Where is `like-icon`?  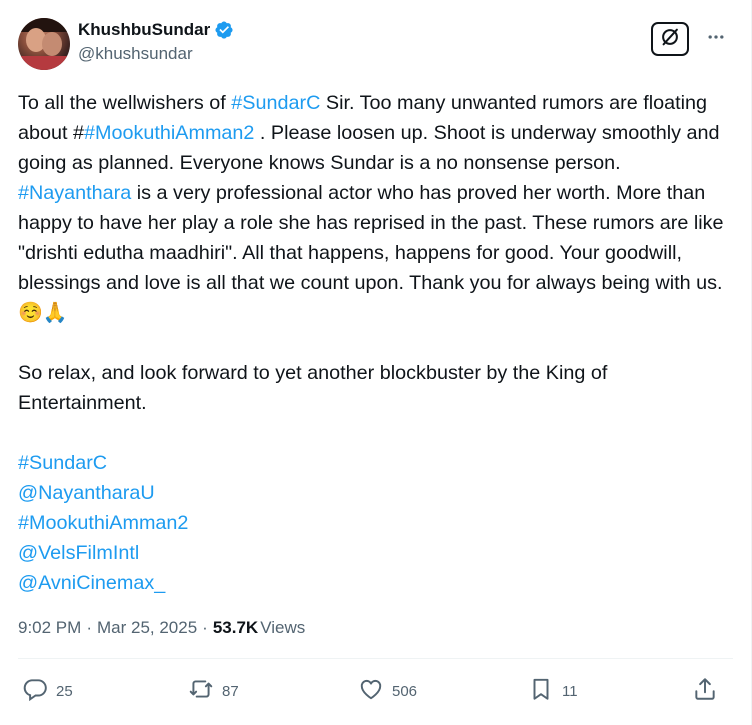
like-icon is located at coordinates (371, 691).